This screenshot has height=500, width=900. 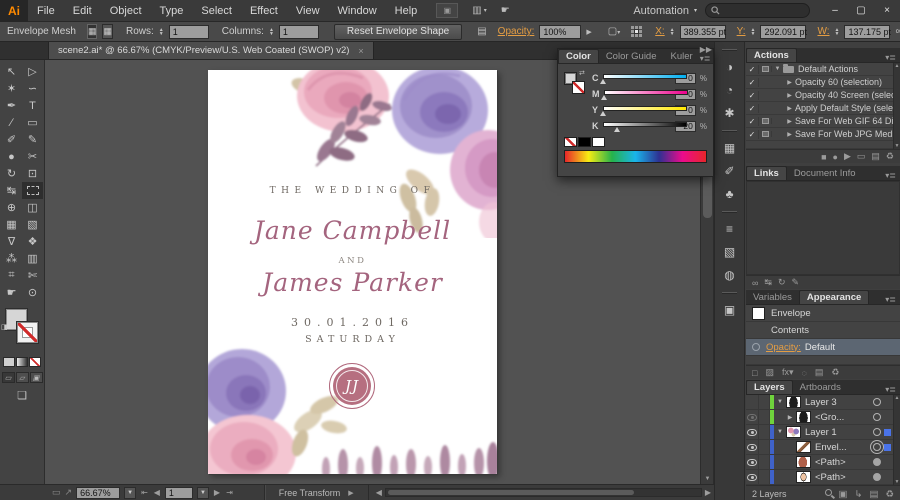 I want to click on make-clipping-mask-button: ▣, so click(x=843, y=494).